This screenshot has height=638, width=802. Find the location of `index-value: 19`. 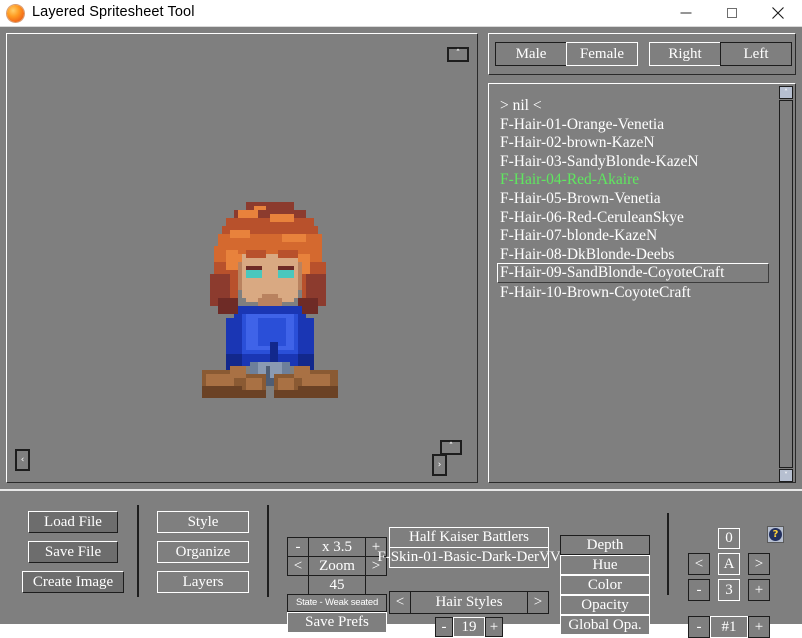

index-value: 19 is located at coordinates (469, 627).